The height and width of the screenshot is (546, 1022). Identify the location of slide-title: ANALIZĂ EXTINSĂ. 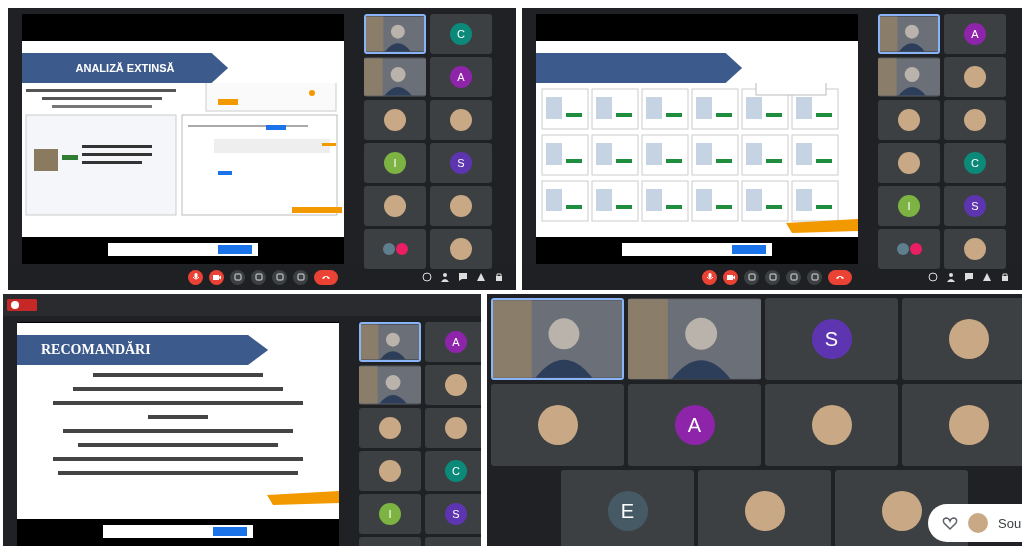
(125, 68).